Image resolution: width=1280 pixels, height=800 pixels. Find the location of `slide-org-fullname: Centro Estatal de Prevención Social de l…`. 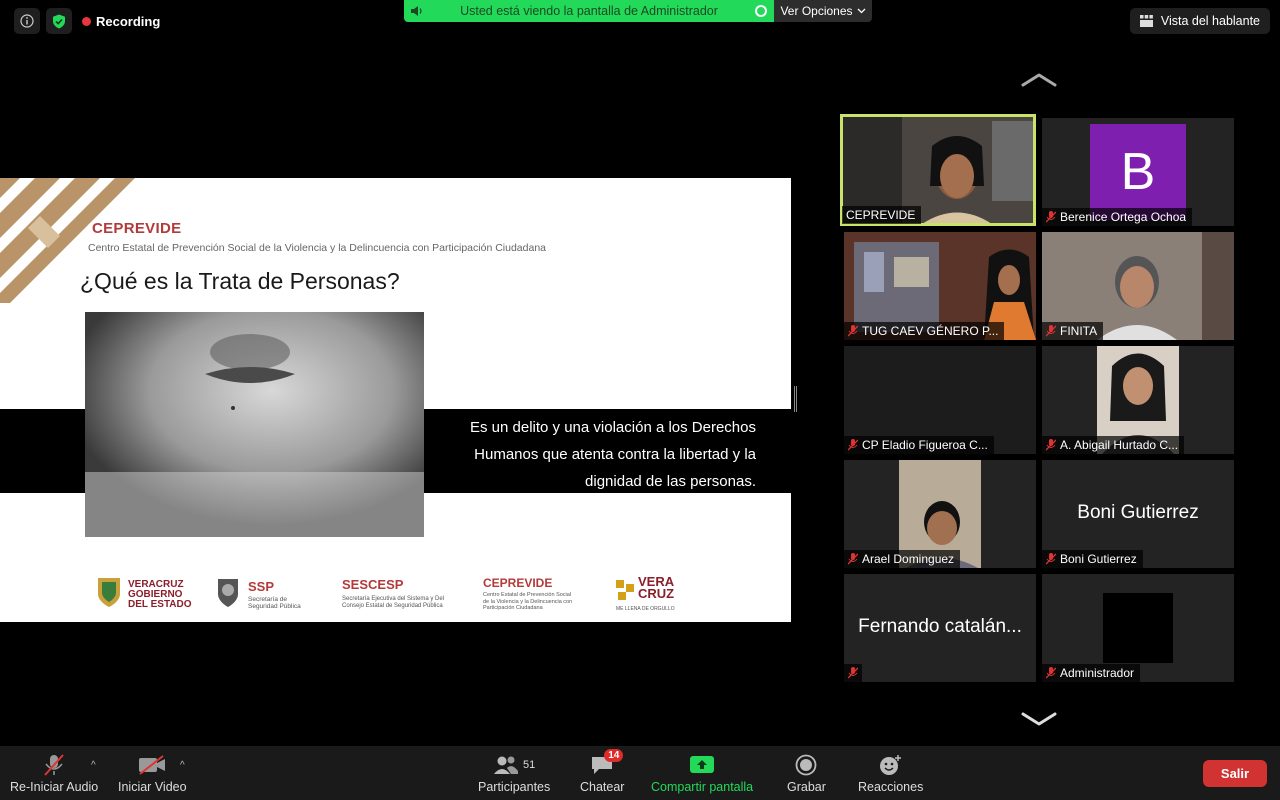

slide-org-fullname: Centro Estatal de Prevención Social de l… is located at coordinates (317, 248).